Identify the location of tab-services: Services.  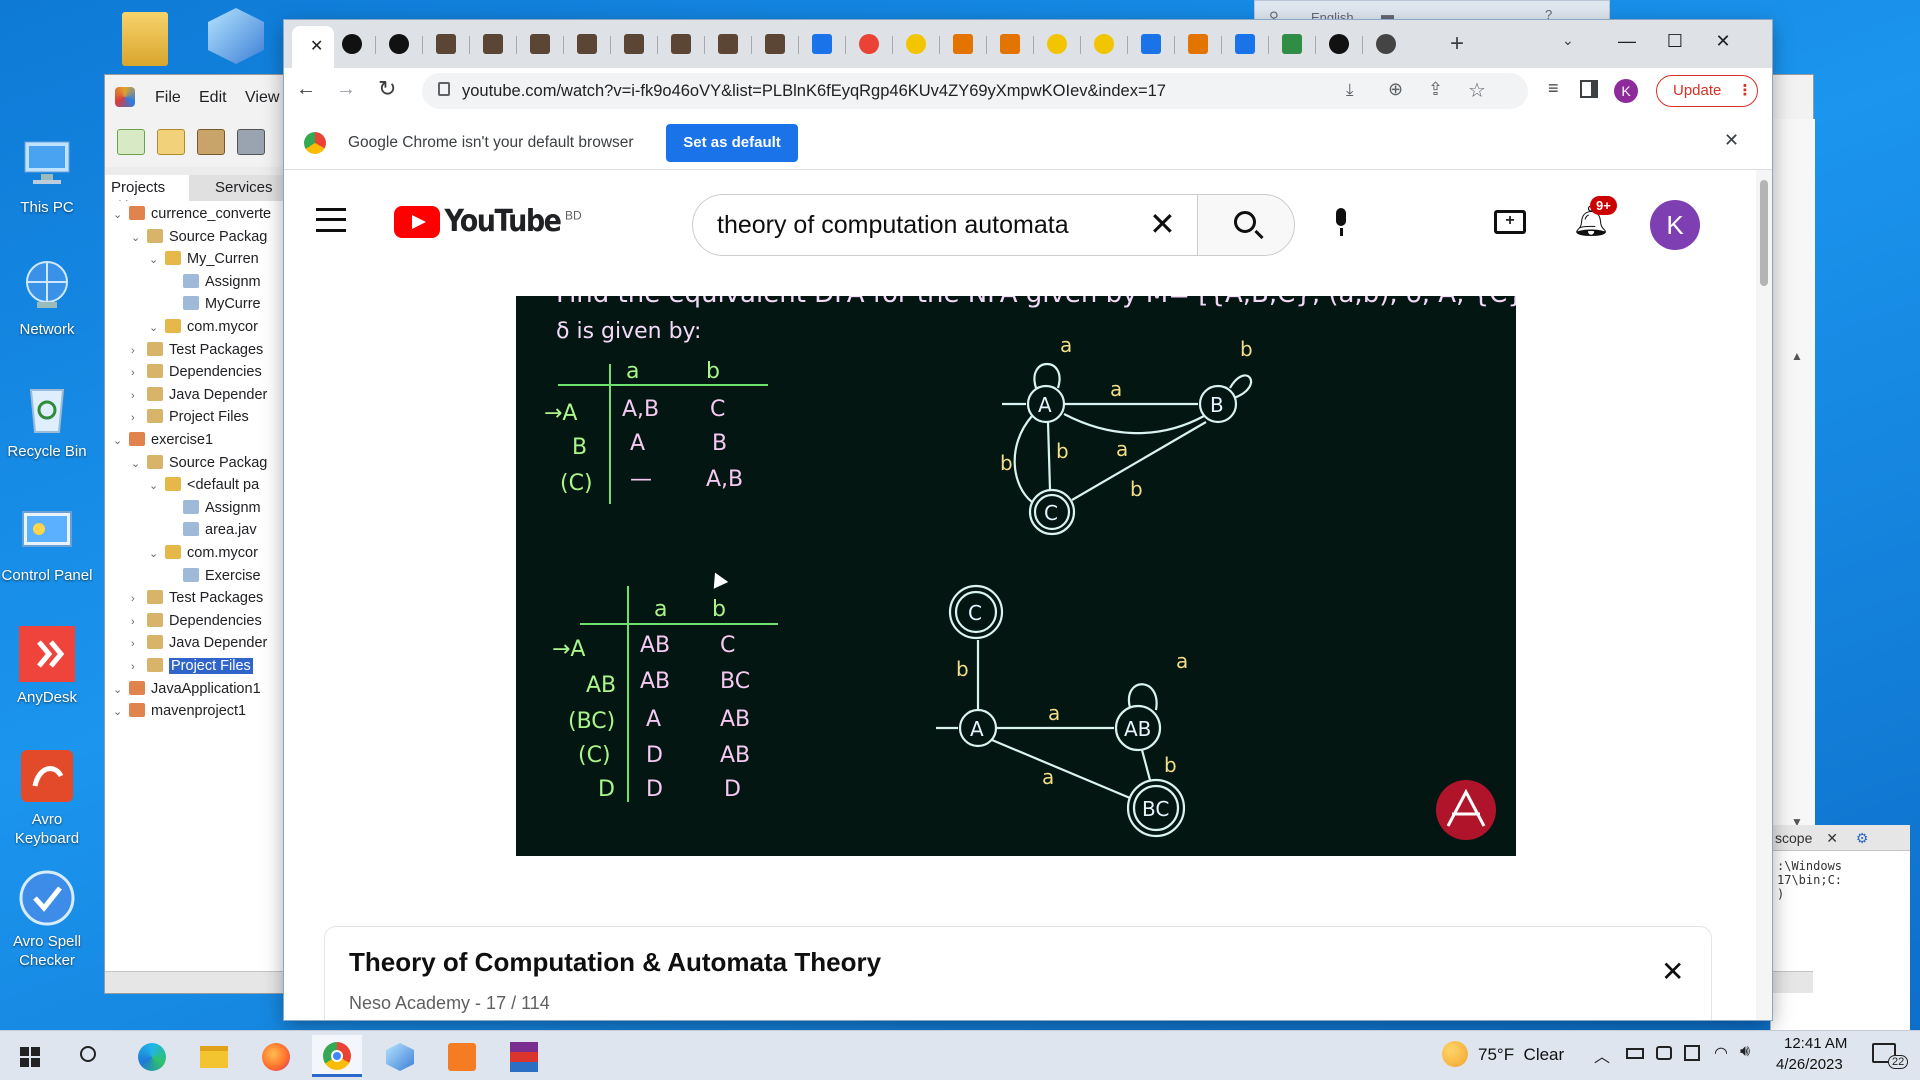
(244, 187).